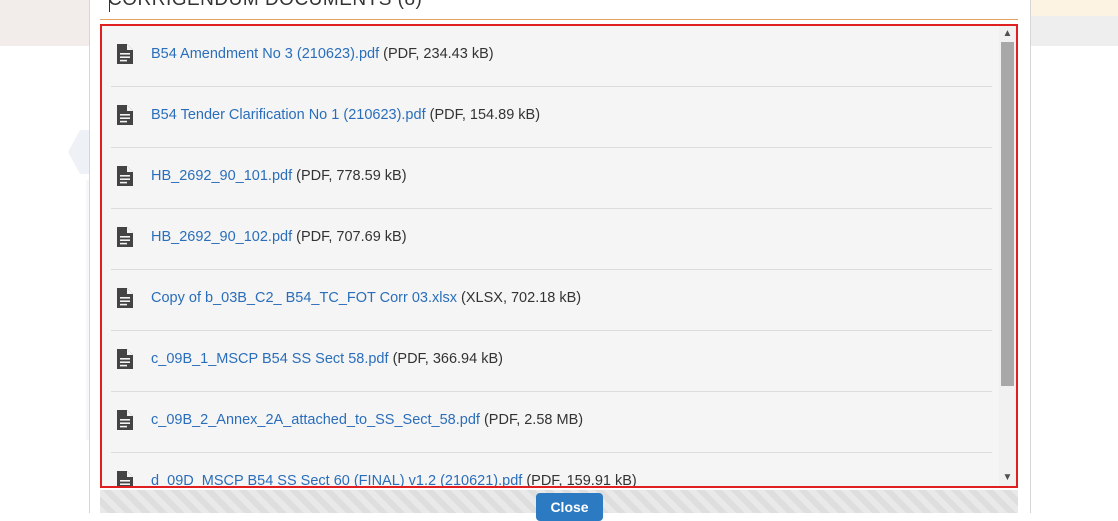 This screenshot has height=521, width=1118. I want to click on vertical-scrollbar: ▲ ▼, so click(1007, 256).